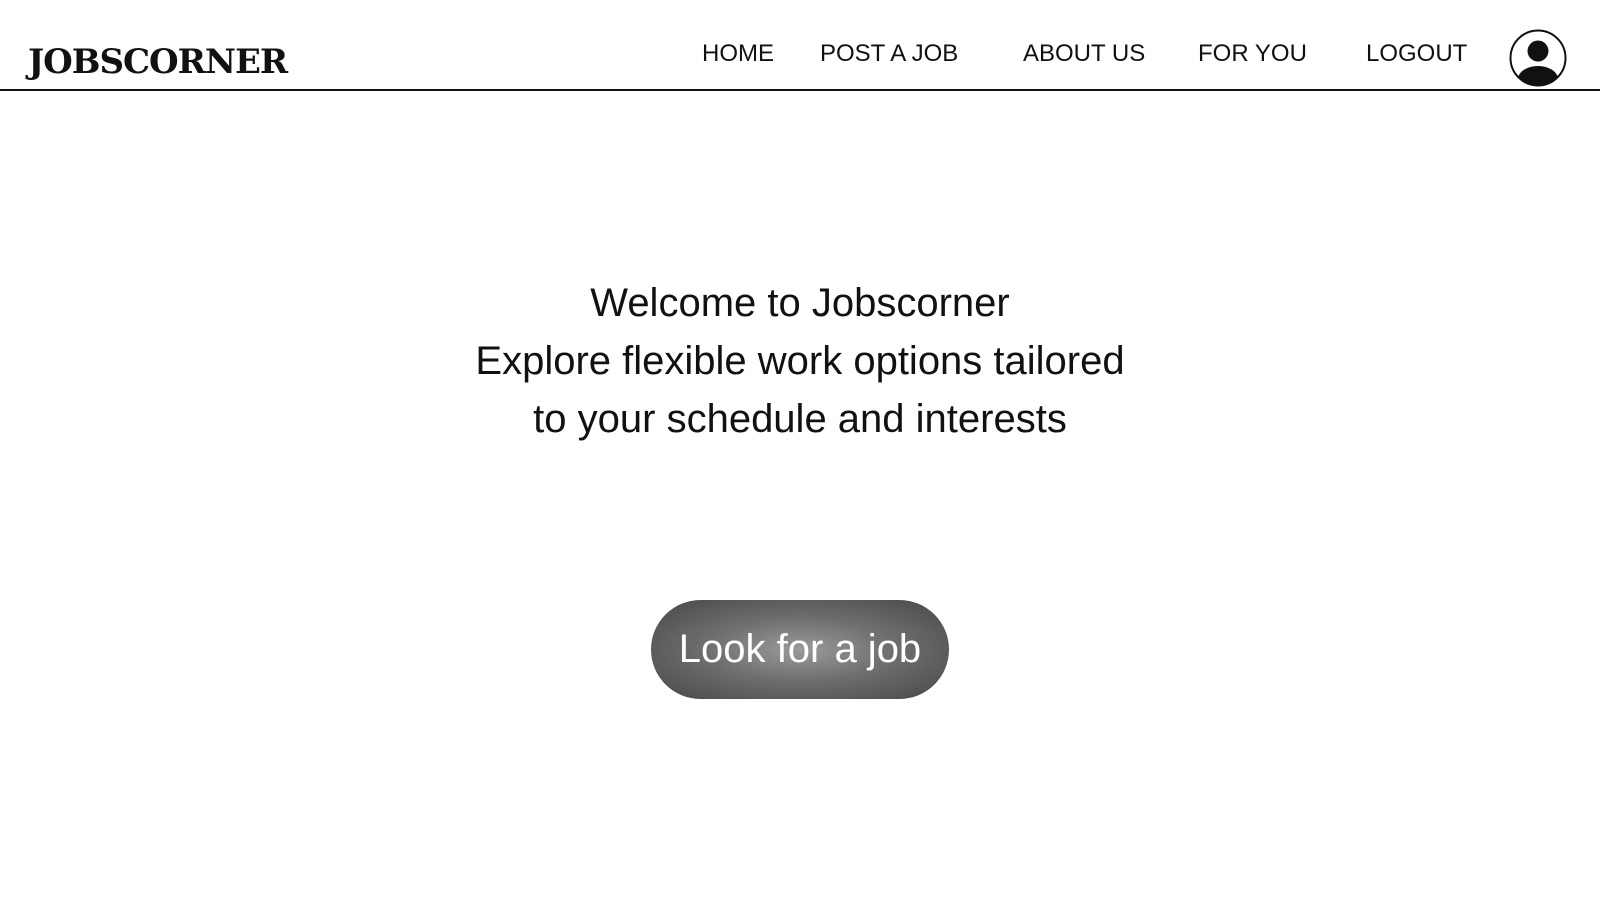  I want to click on look-for-job-button: Look for a job, so click(800, 649).